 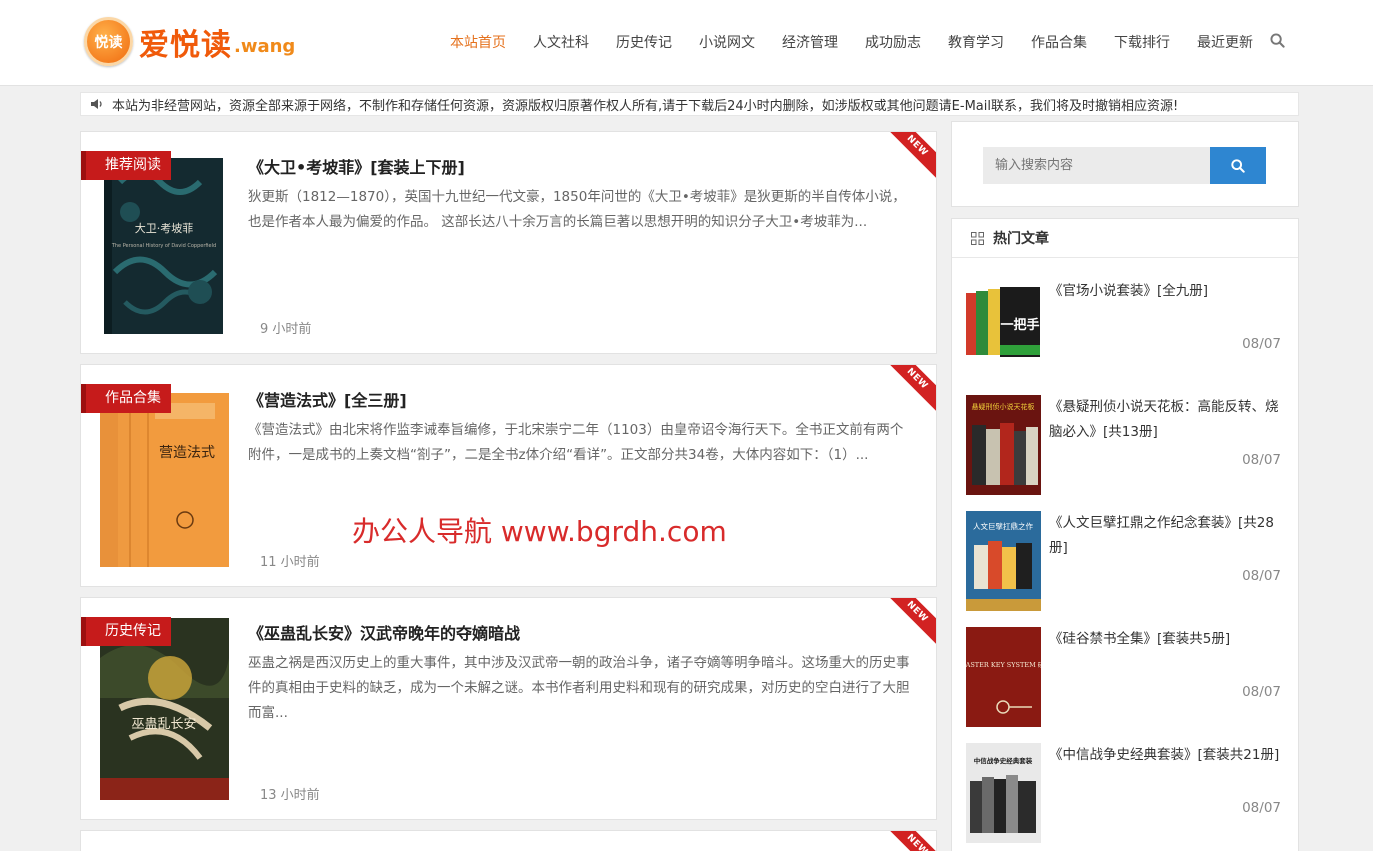 What do you see at coordinates (1126, 329) in the screenshot?
I see `list-item: 一把手 《官场小说套装》[全九册] 08/07` at bounding box center [1126, 329].